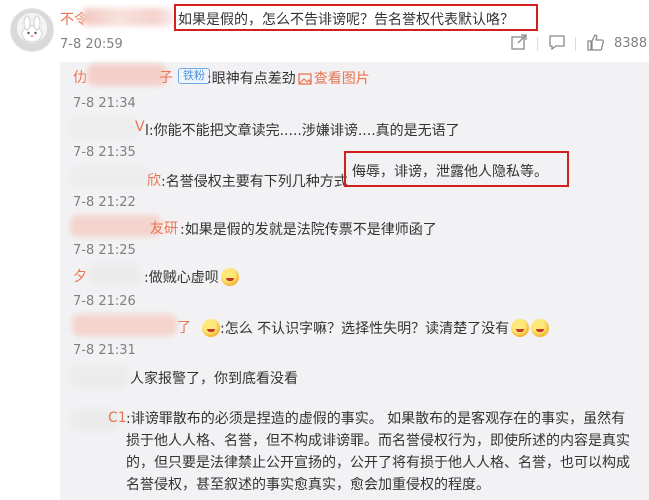 This screenshot has width=649, height=500. What do you see at coordinates (184, 327) in the screenshot?
I see `reply-username-tail: 了` at bounding box center [184, 327].